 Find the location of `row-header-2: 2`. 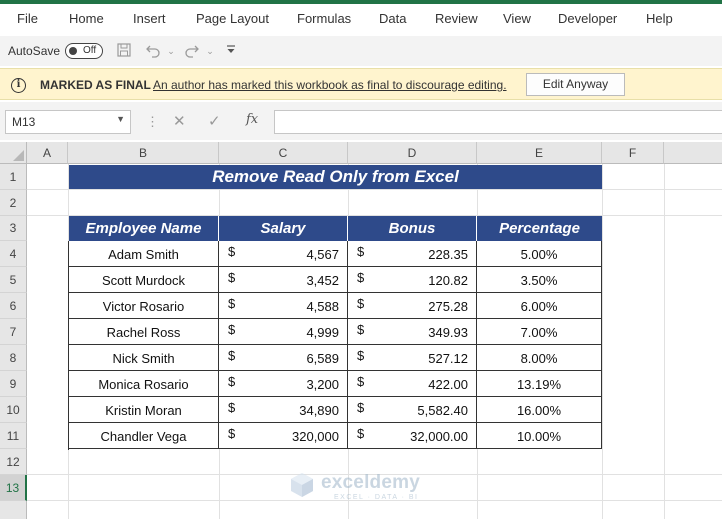

row-header-2: 2 is located at coordinates (13, 203).